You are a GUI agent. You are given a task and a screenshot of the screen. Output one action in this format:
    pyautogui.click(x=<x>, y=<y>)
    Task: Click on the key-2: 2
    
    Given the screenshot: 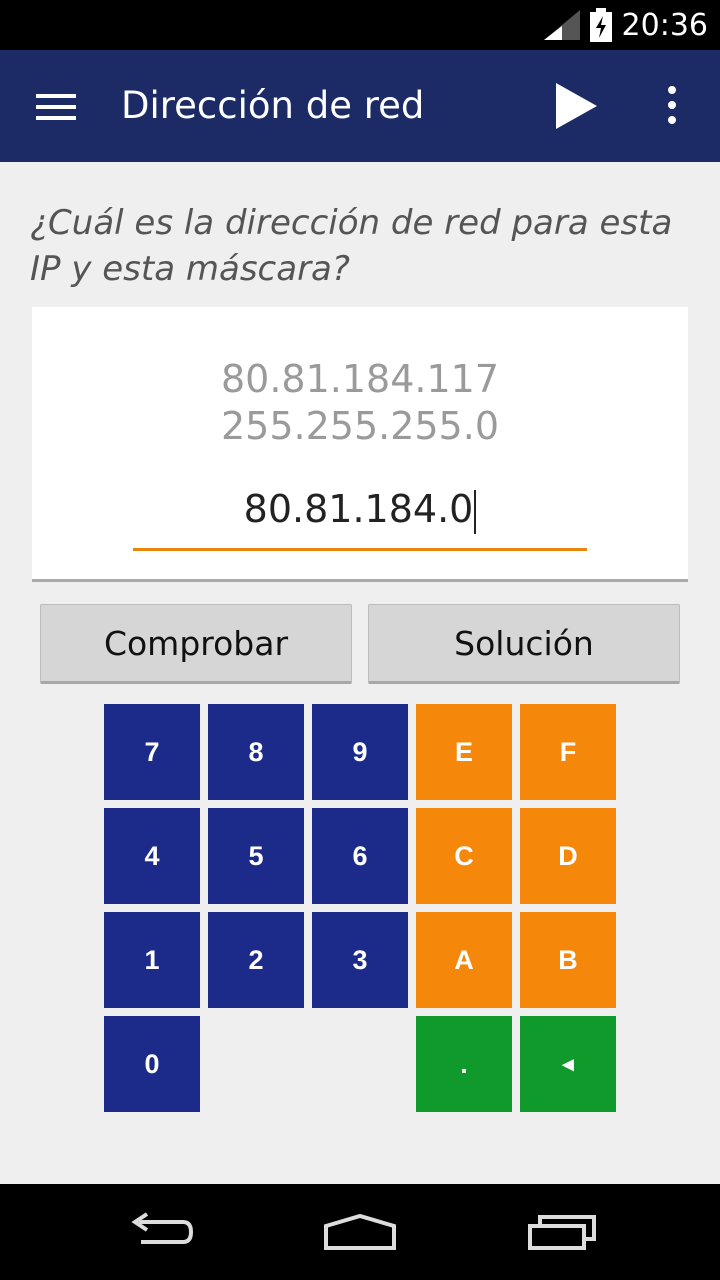 What is the action you would take?
    pyautogui.click(x=256, y=960)
    